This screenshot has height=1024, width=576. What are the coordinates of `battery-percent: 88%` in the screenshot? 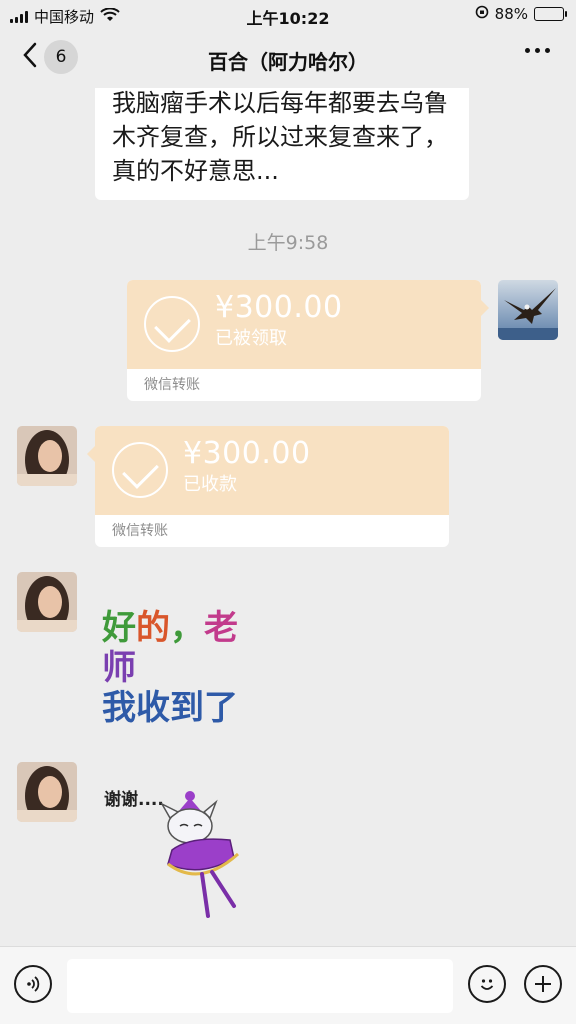 It's located at (511, 14).